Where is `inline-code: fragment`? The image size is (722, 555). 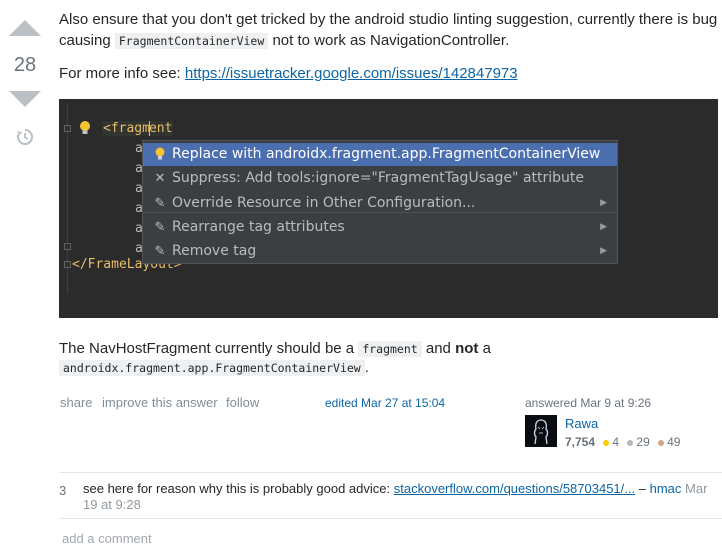
inline-code: fragment is located at coordinates (390, 349).